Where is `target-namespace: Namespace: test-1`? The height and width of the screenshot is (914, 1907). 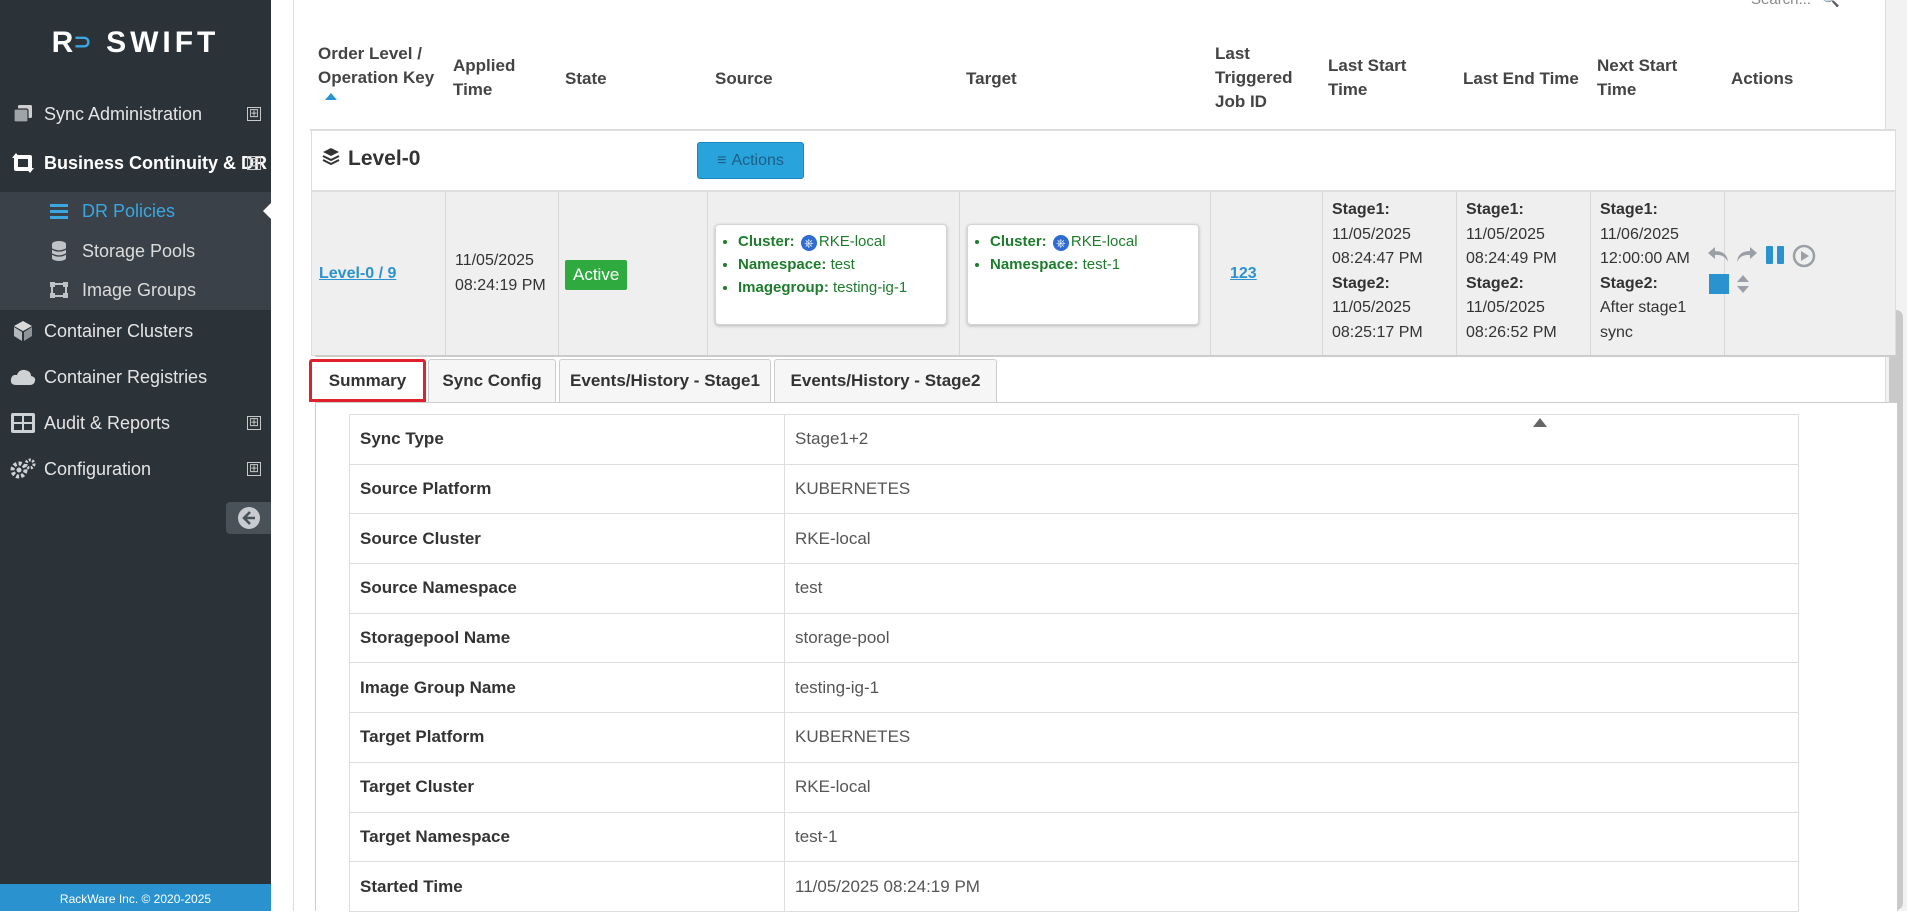
target-namespace: Namespace: test-1 is located at coordinates (1090, 264).